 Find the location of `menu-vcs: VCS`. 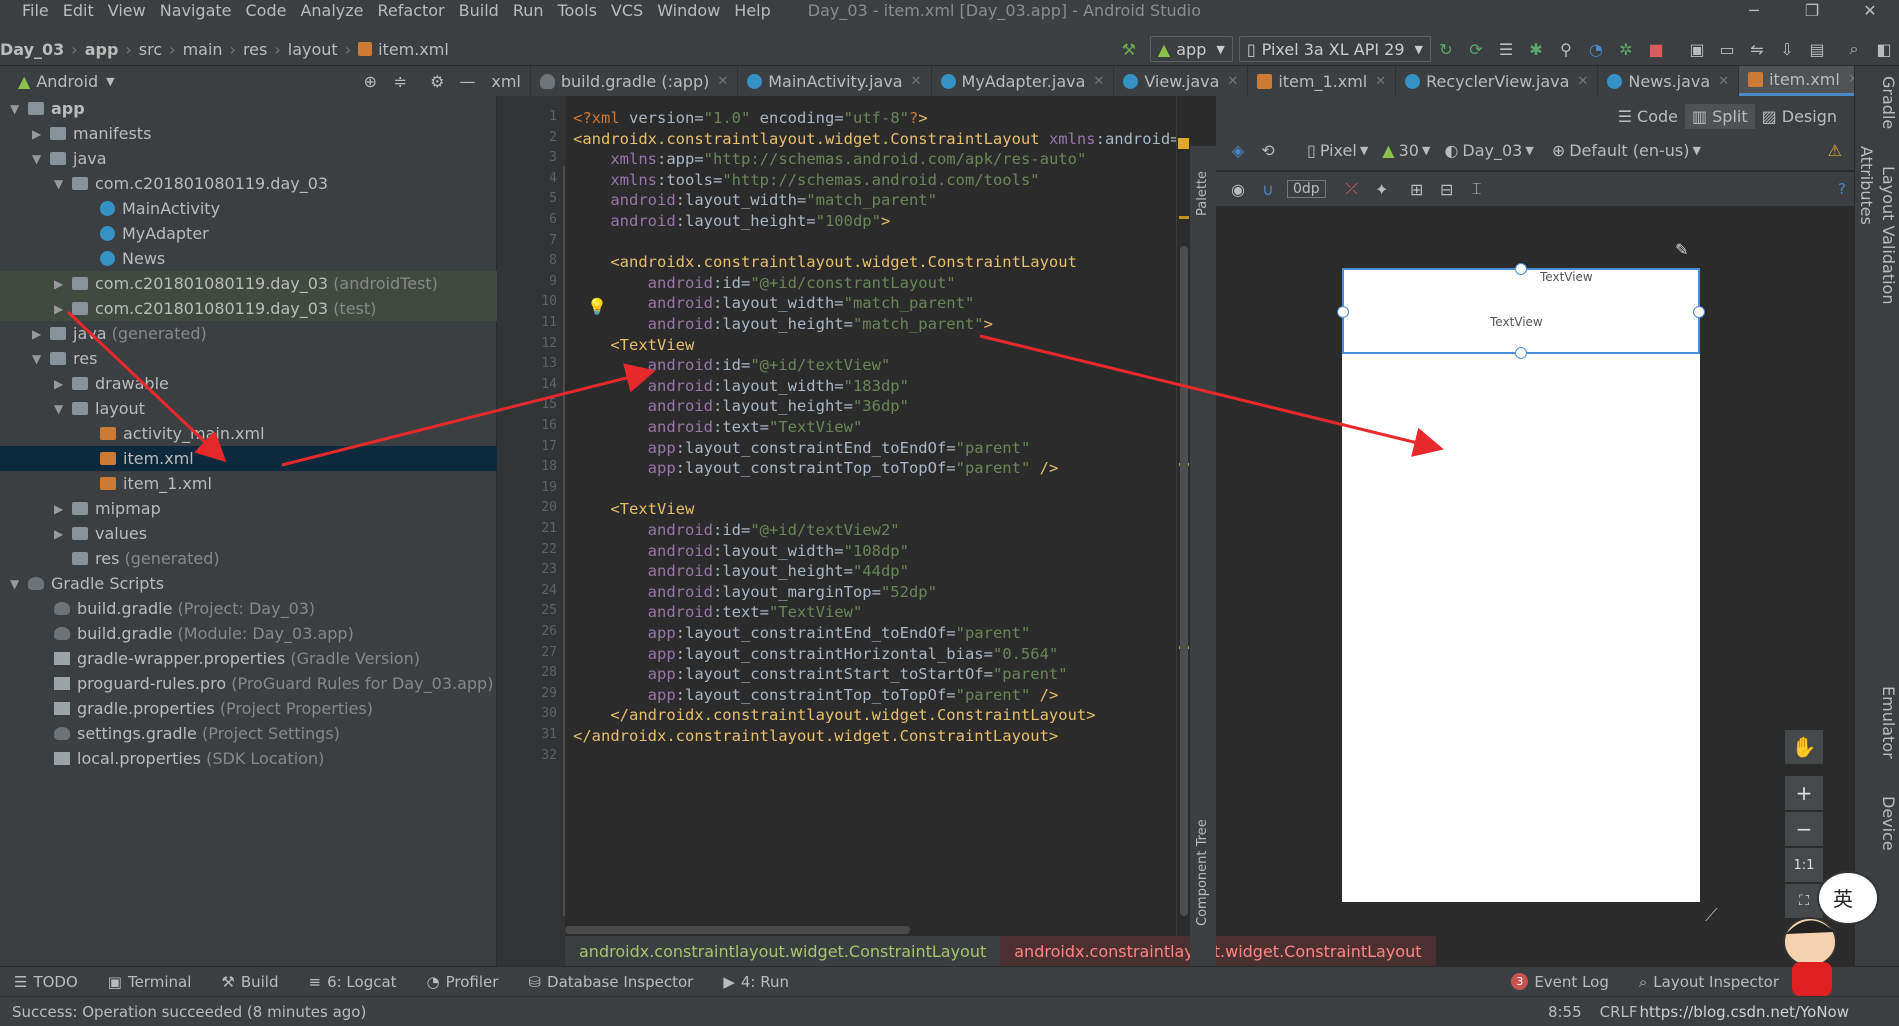

menu-vcs: VCS is located at coordinates (627, 10).